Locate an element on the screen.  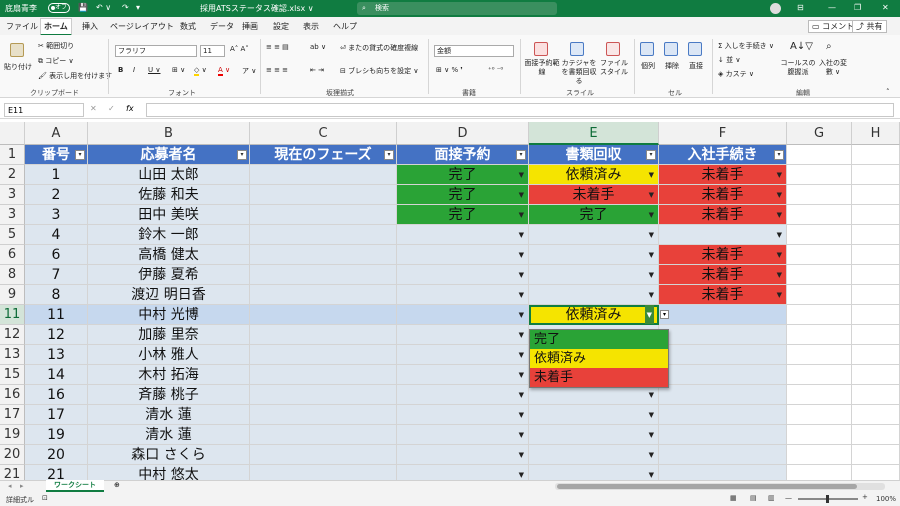
tab-help: ヘルプ is located at coordinates (345, 26).